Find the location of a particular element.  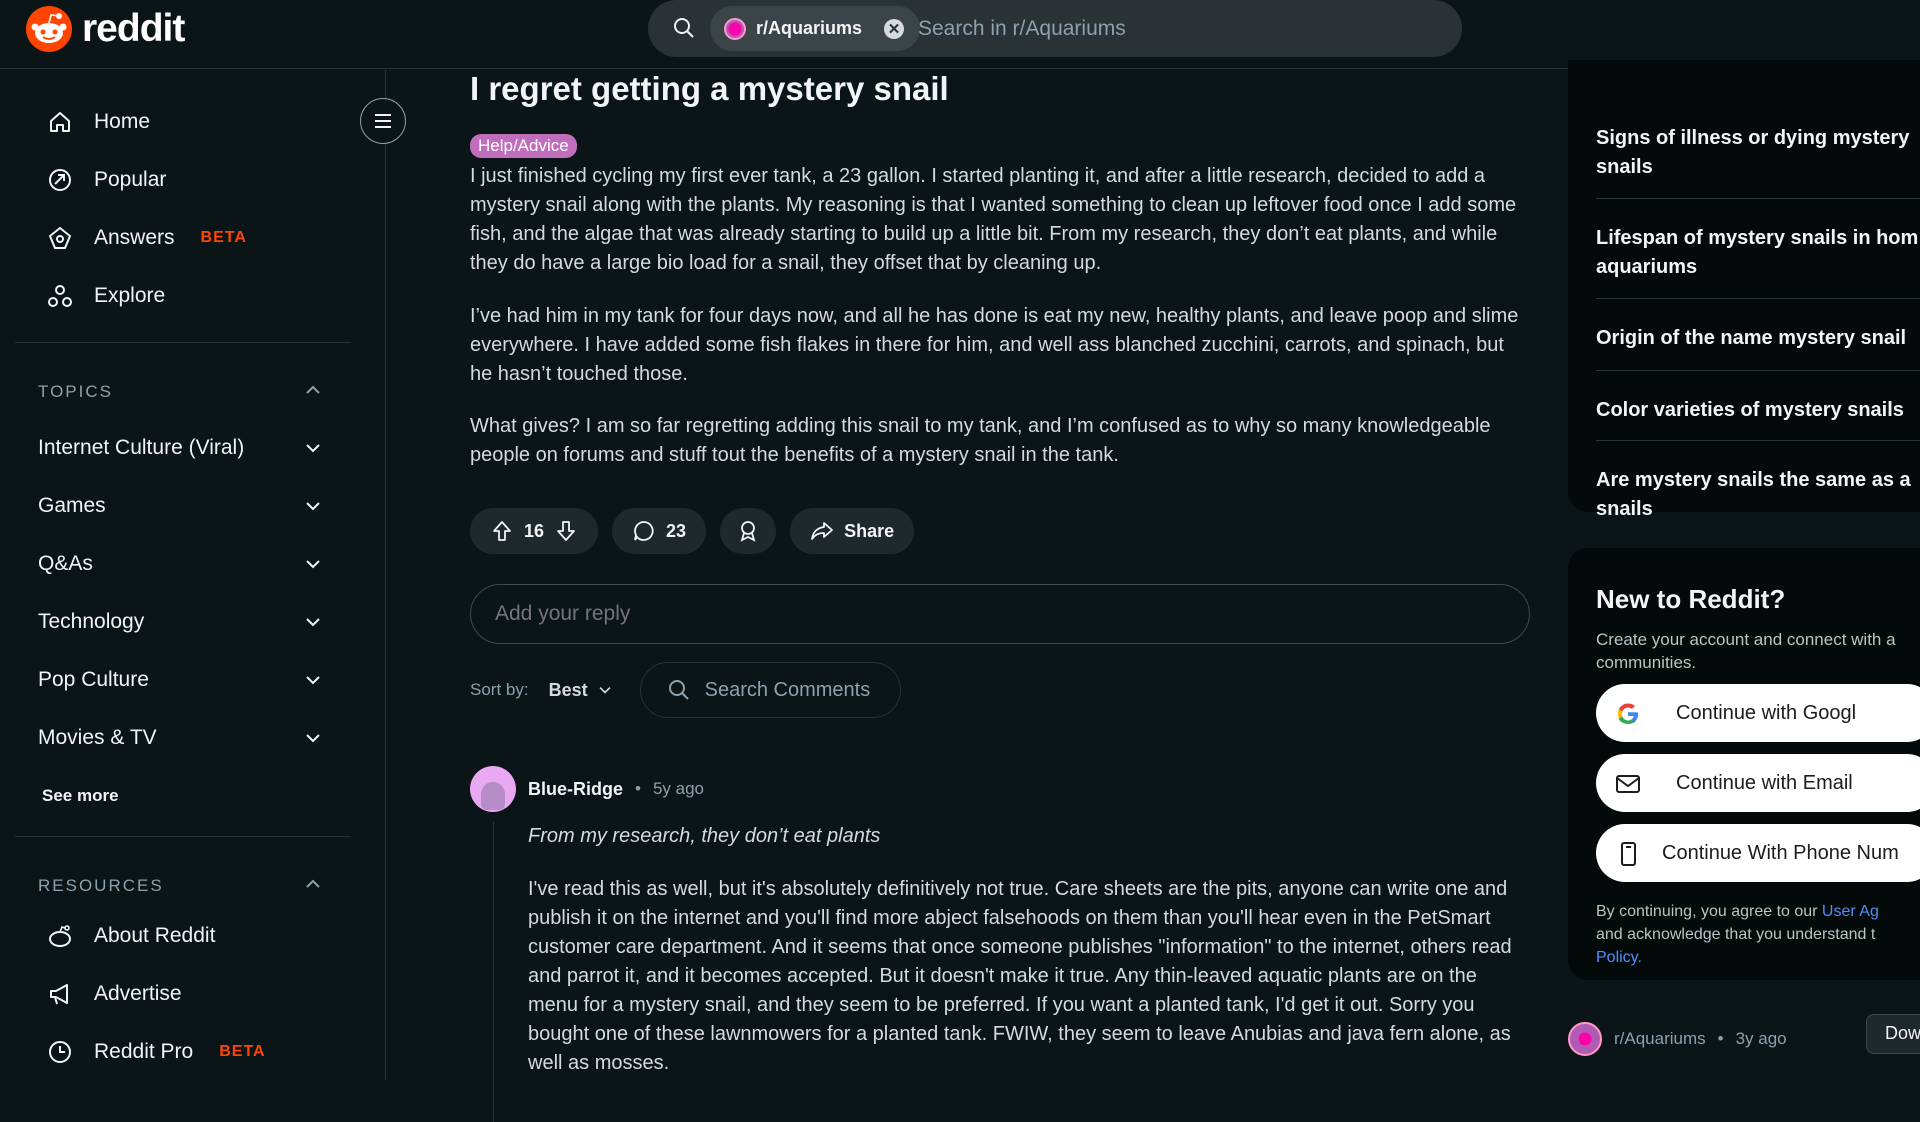

topic-label: Movies & TV is located at coordinates (97, 737).